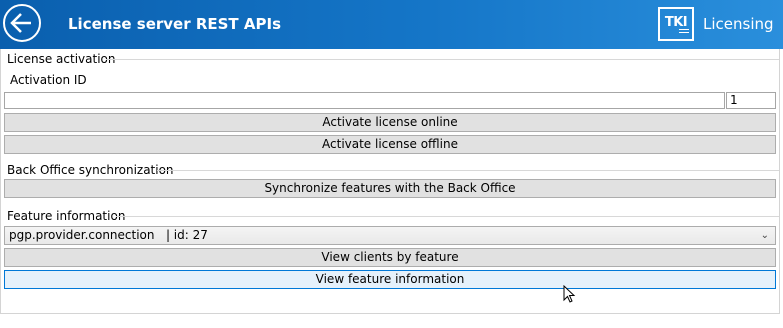 This screenshot has width=783, height=328. I want to click on group-label-feature-information: Feature information, so click(66, 216).